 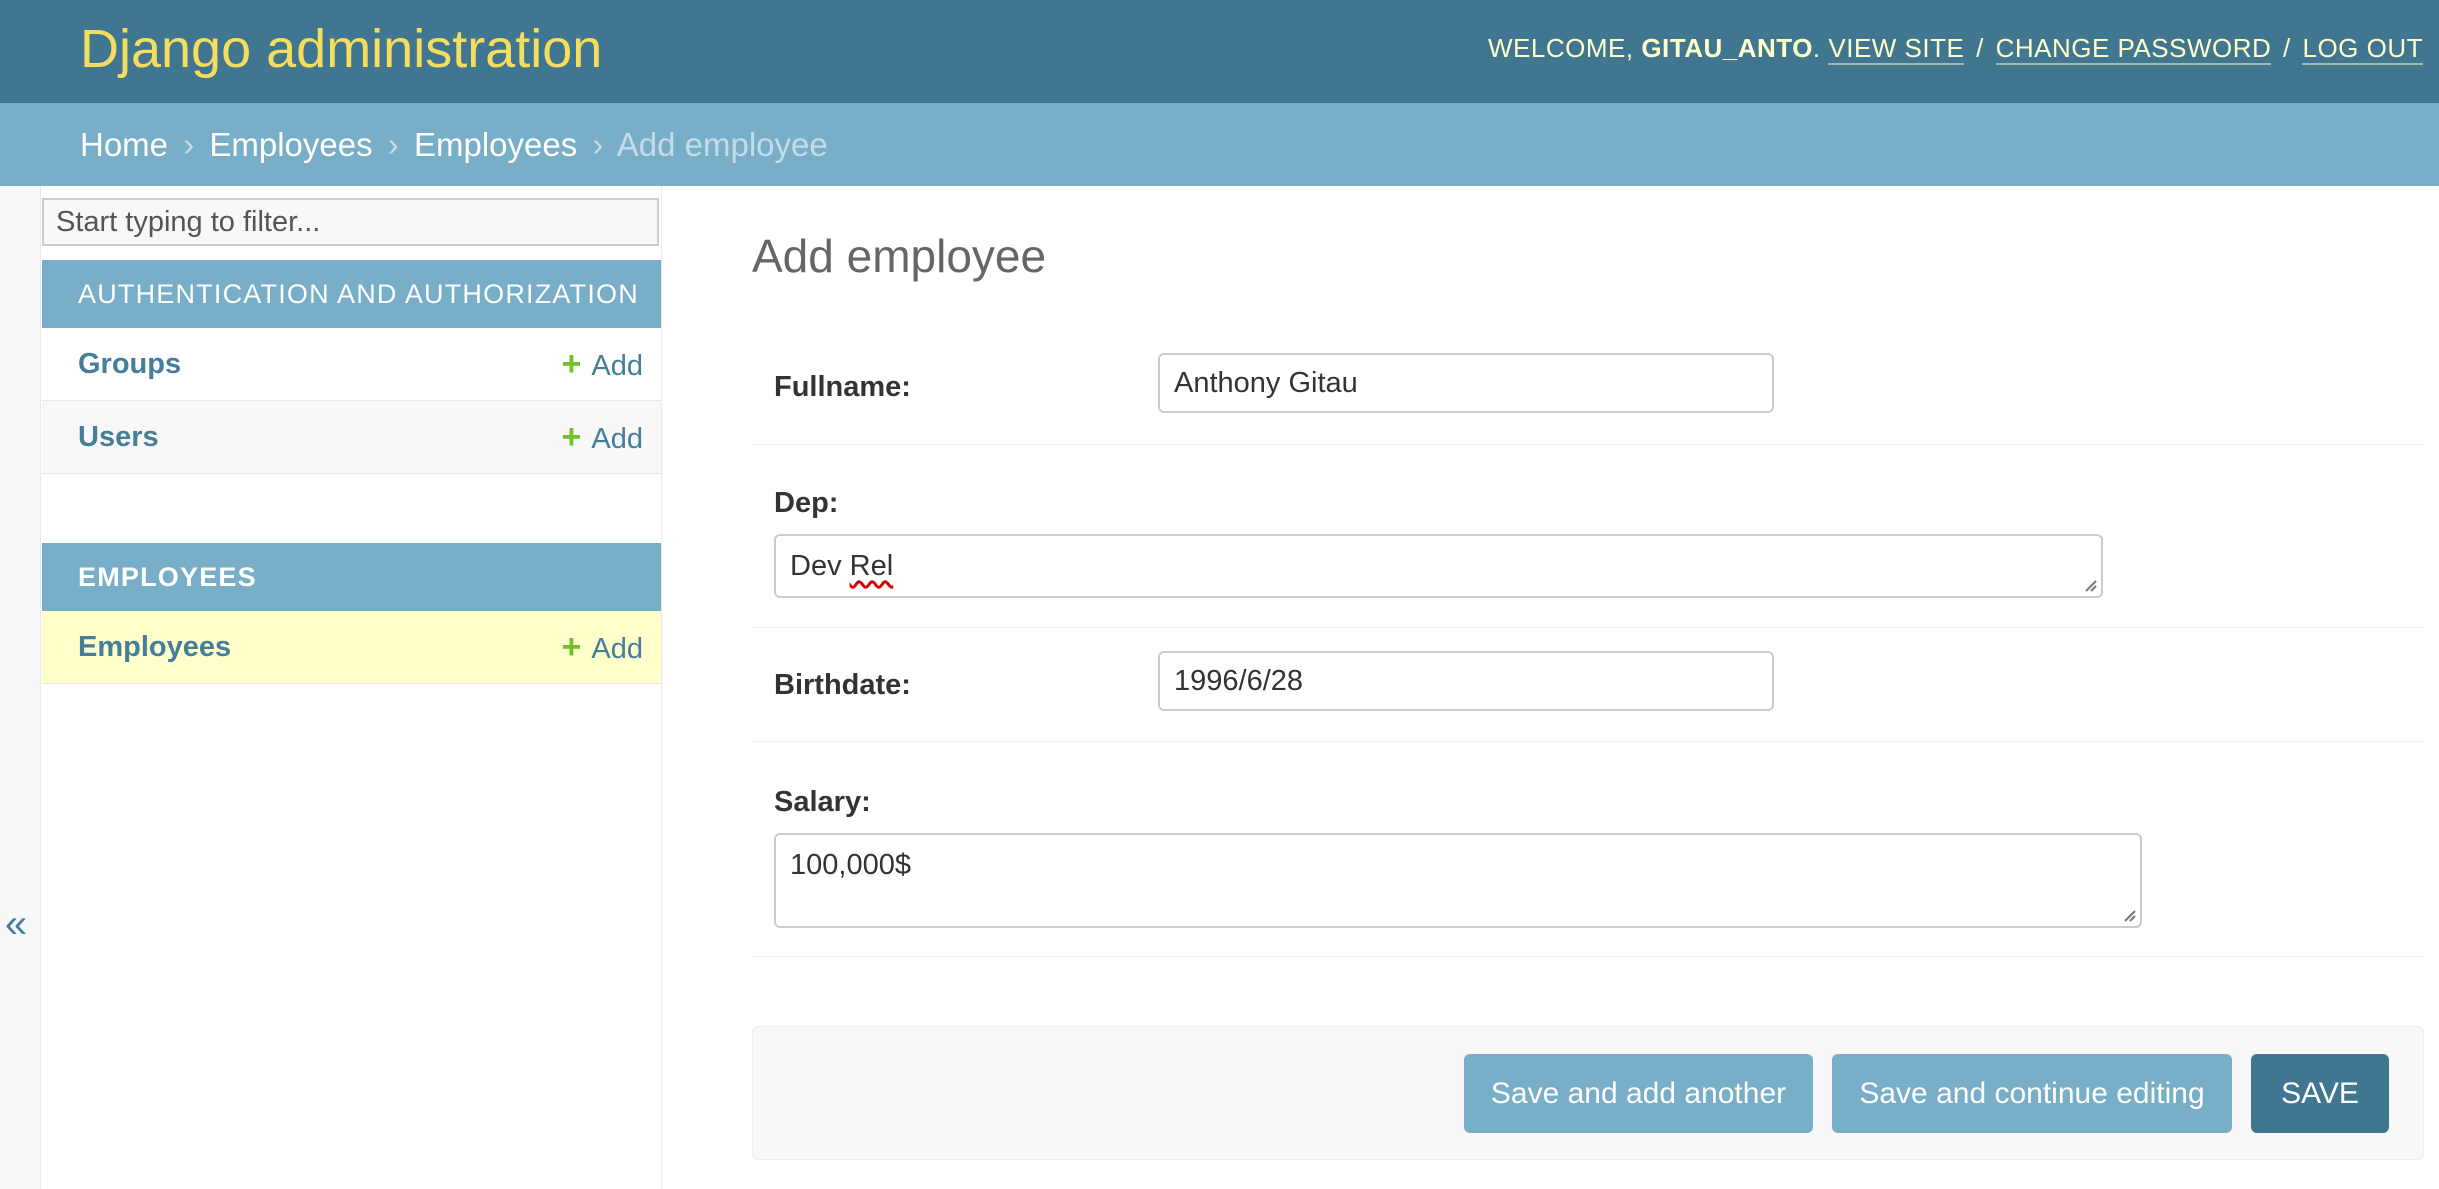 What do you see at coordinates (20, 687) in the screenshot?
I see `sidebar-toggle-strip: «` at bounding box center [20, 687].